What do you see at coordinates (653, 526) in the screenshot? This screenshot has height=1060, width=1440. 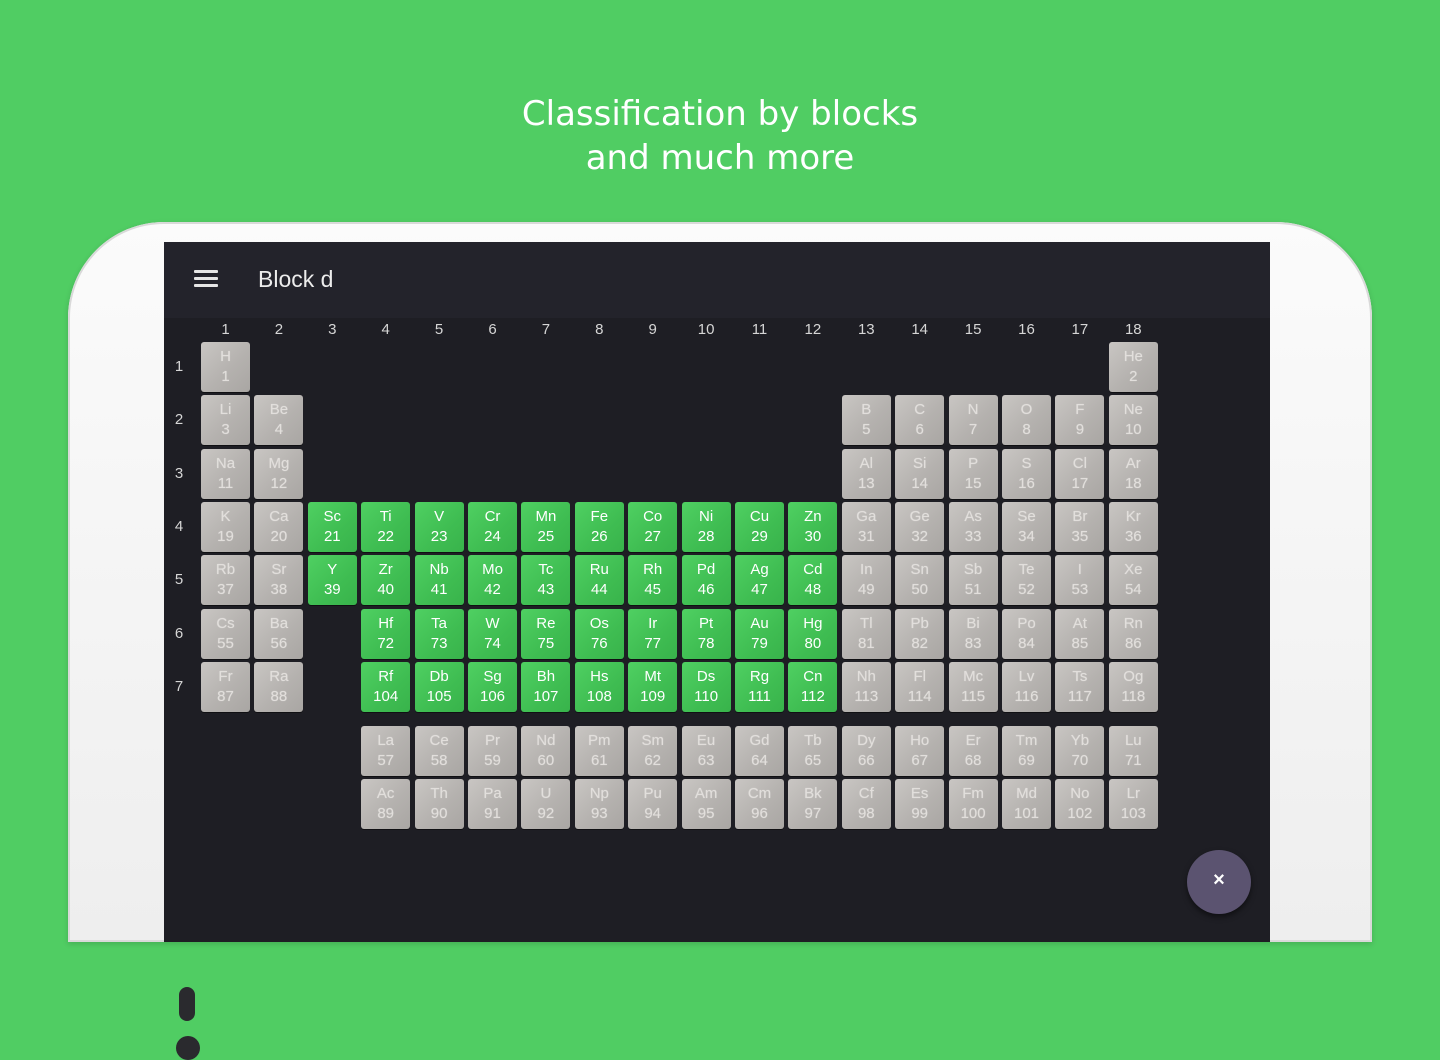 I see `element-tile-co: Co 27` at bounding box center [653, 526].